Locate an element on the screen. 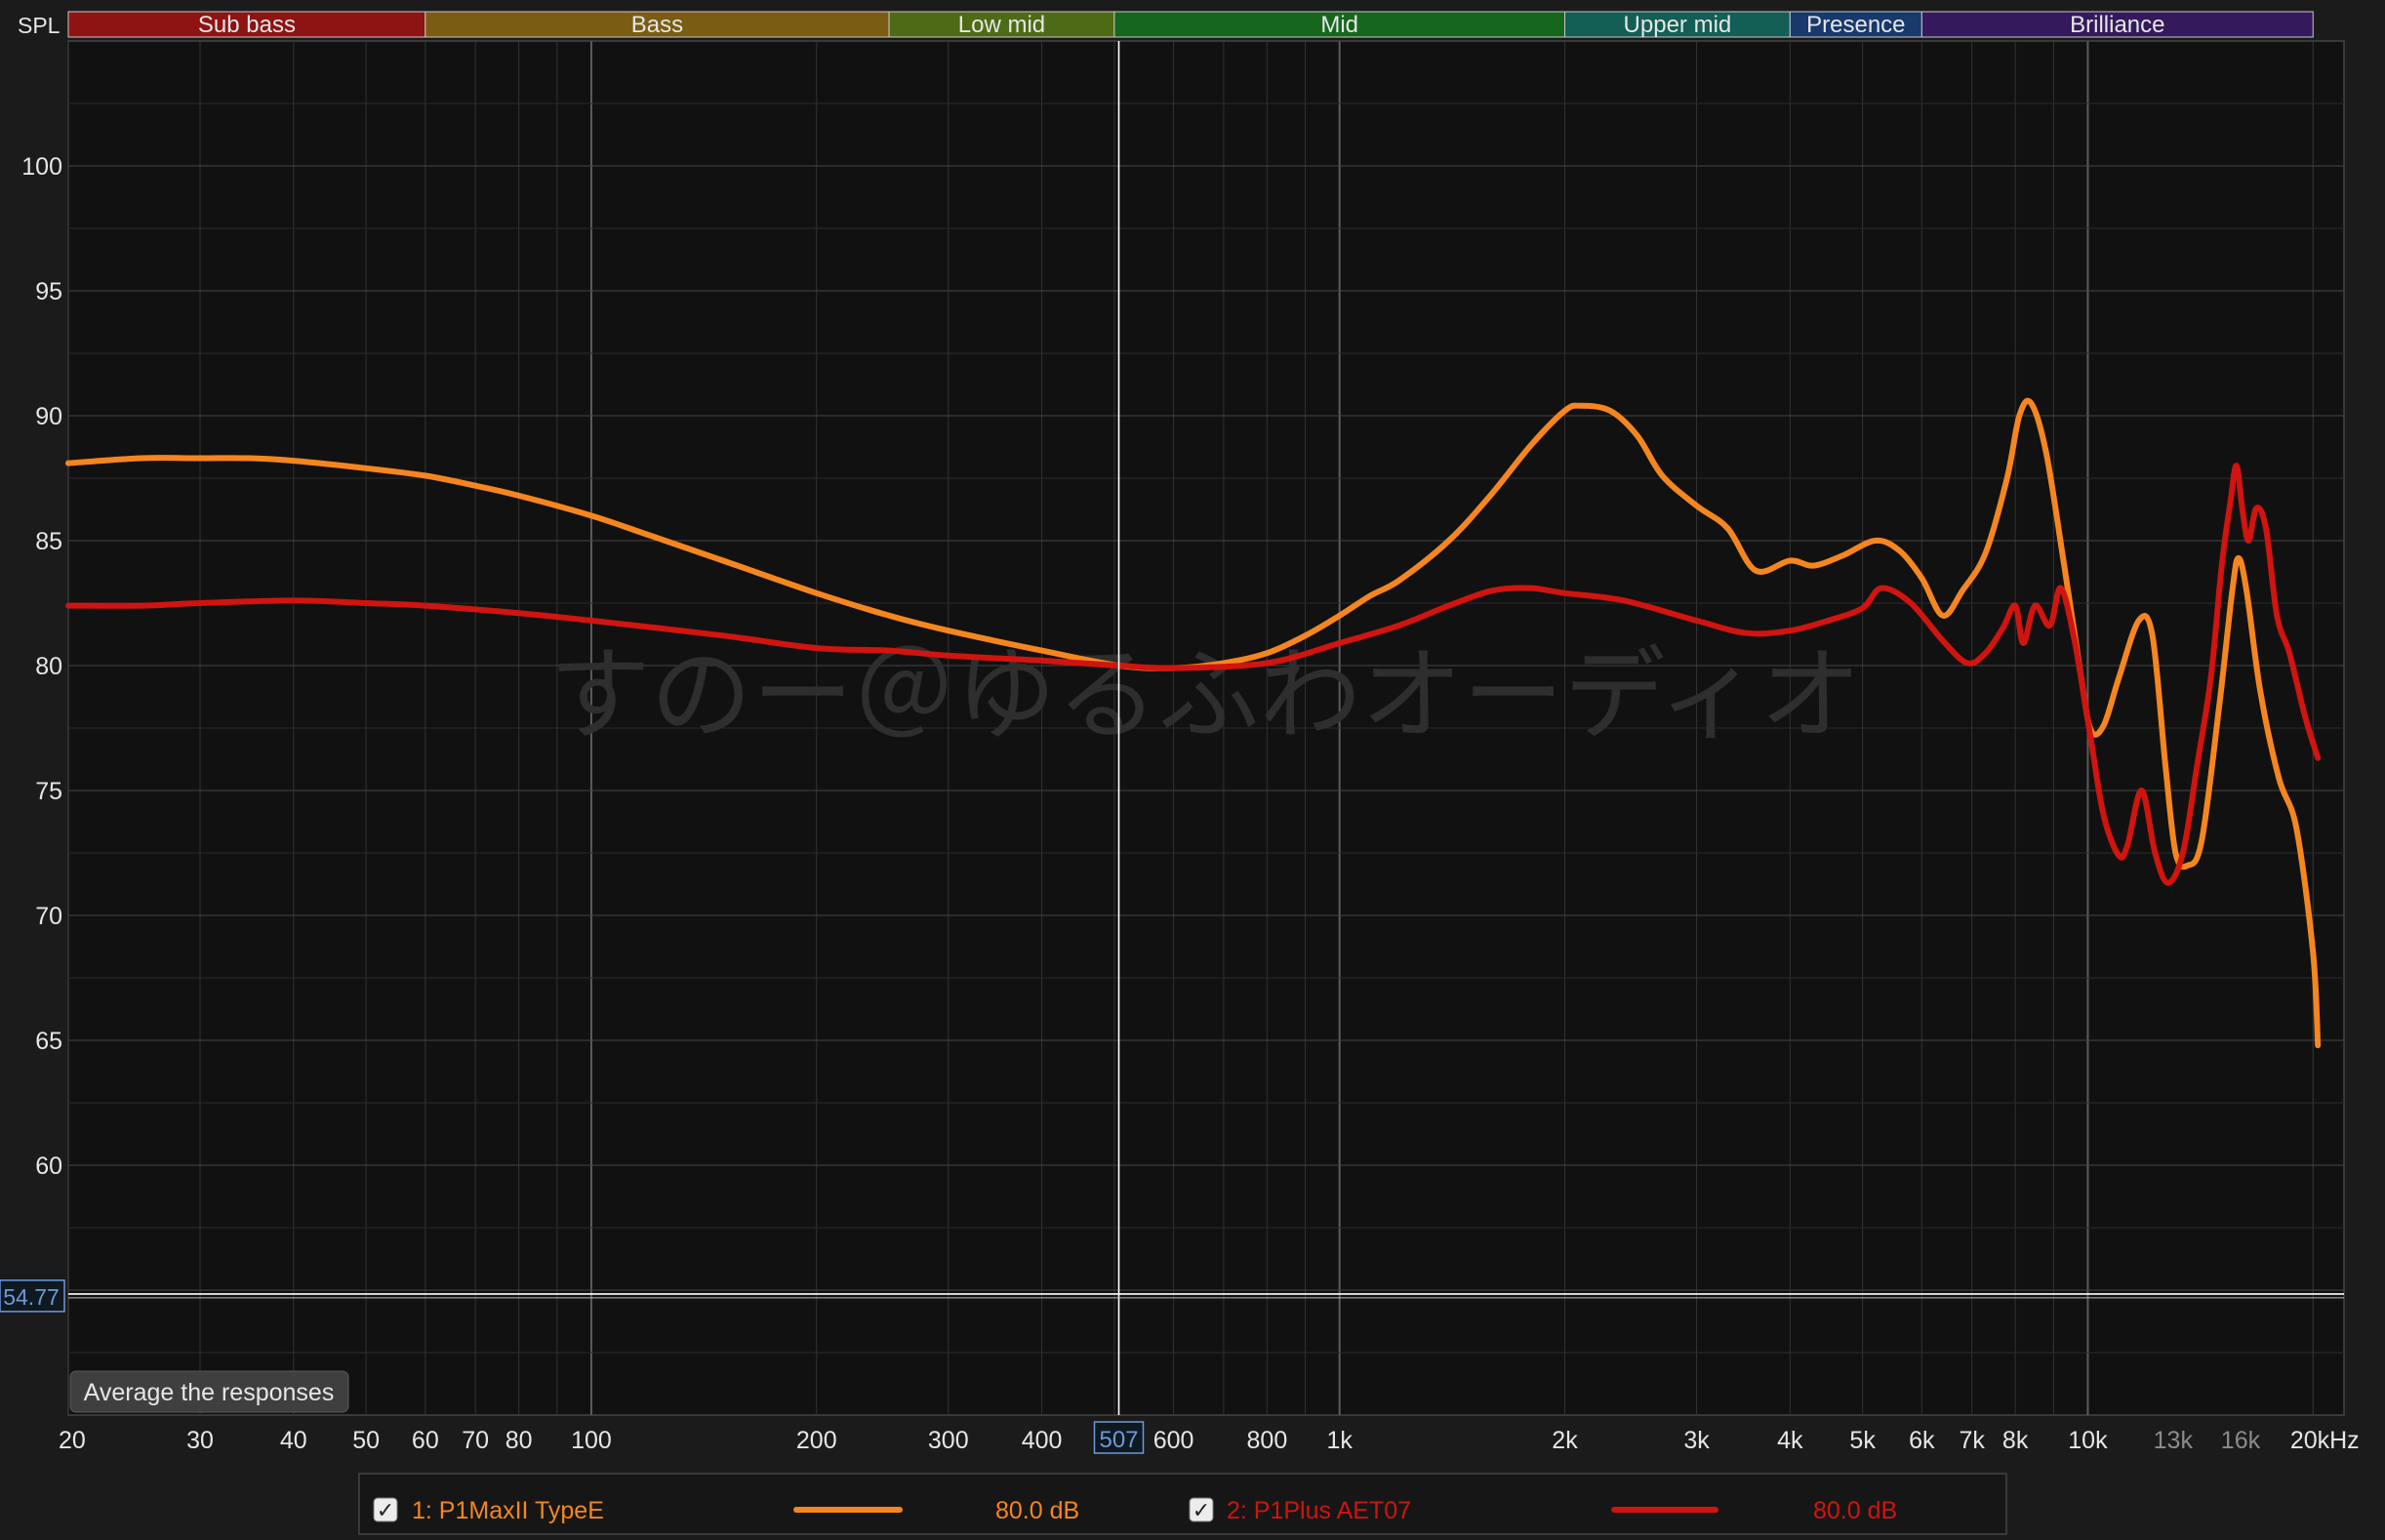  band-label: Bass is located at coordinates (657, 25).